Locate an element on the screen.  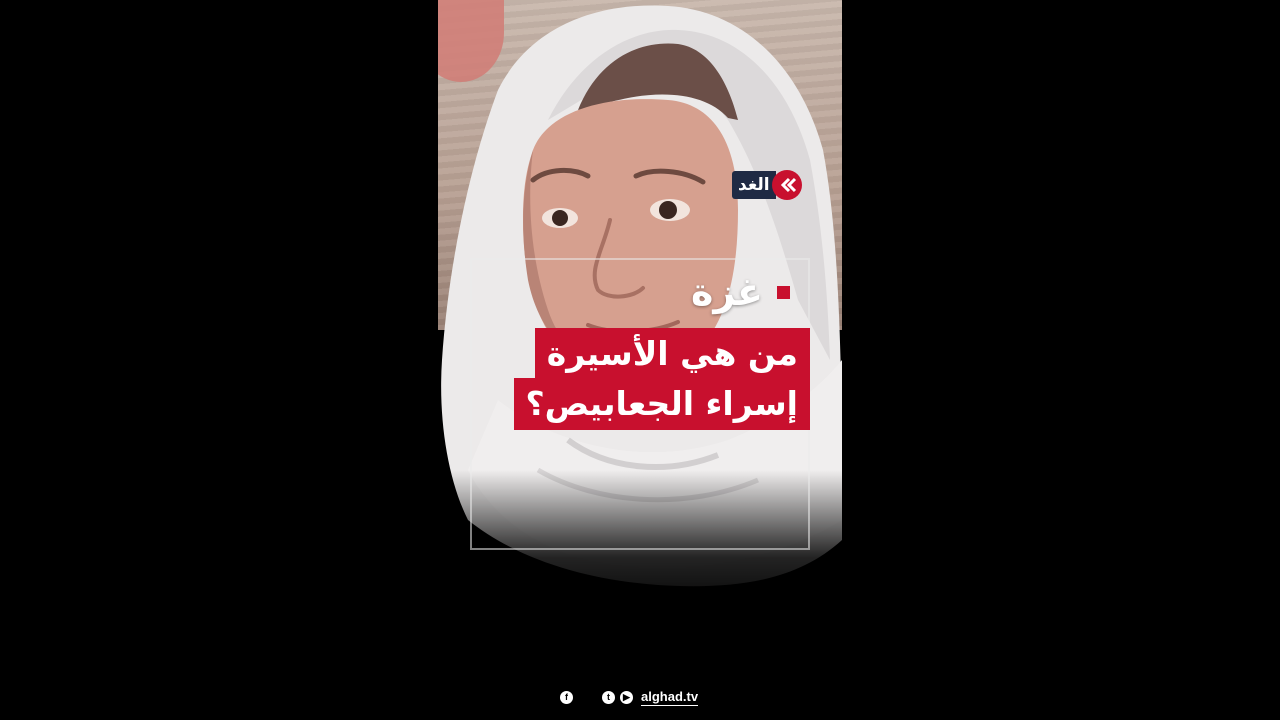
channel-logo-text: الغد is located at coordinates (754, 185).